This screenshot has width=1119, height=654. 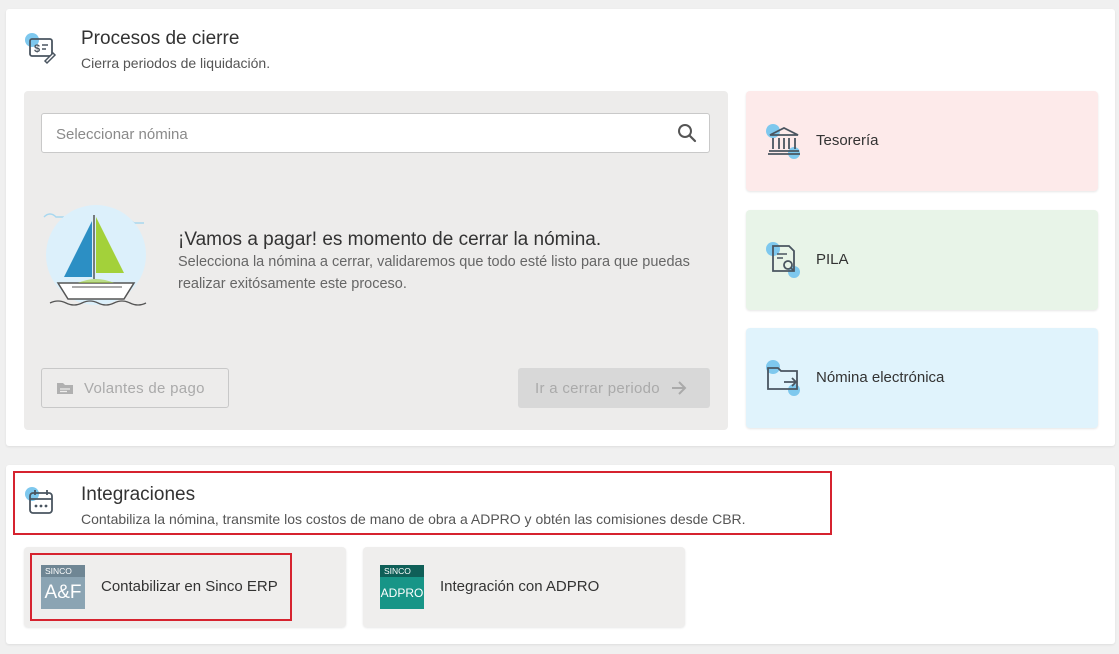 What do you see at coordinates (847, 140) in the screenshot?
I see `tesoreria-label: Tesorería` at bounding box center [847, 140].